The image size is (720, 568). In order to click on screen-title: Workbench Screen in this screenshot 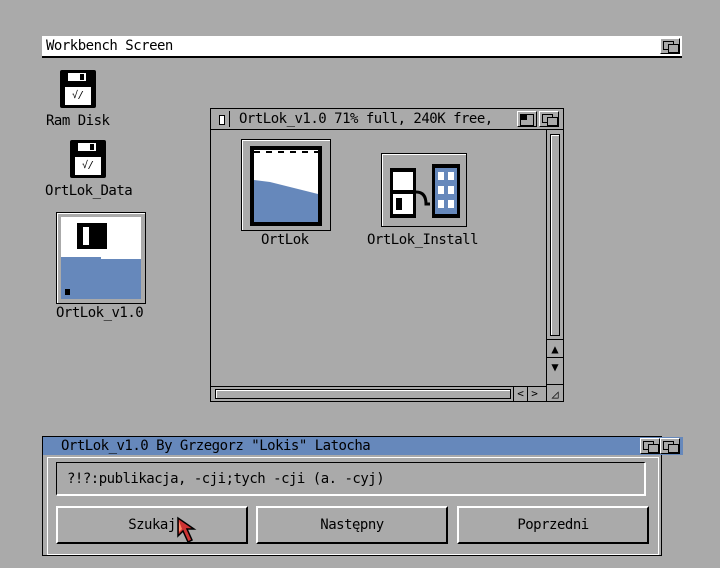, I will do `click(109, 46)`.